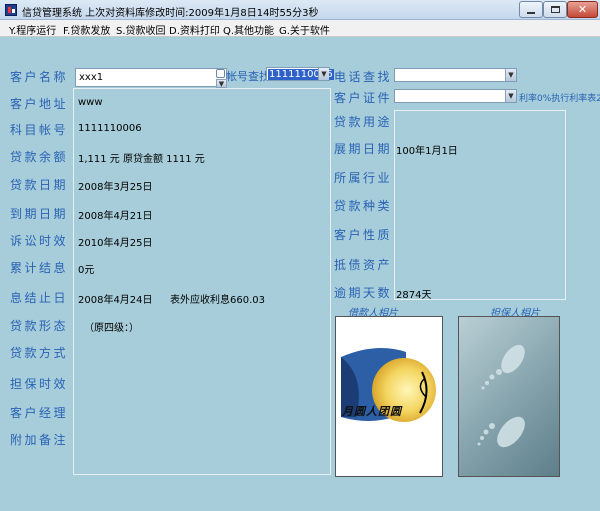 The width and height of the screenshot is (600, 511). What do you see at coordinates (363, 235) in the screenshot?
I see `customer-nature-label: 客户性质` at bounding box center [363, 235].